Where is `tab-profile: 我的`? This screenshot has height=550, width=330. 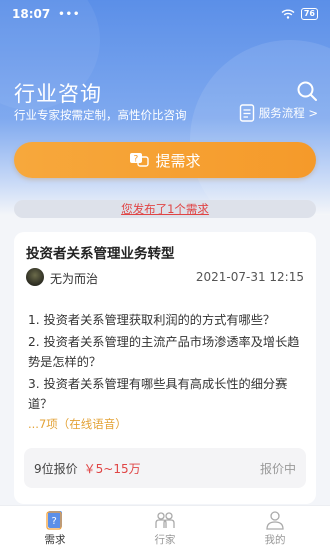
tab-profile: 我的 is located at coordinates (275, 528).